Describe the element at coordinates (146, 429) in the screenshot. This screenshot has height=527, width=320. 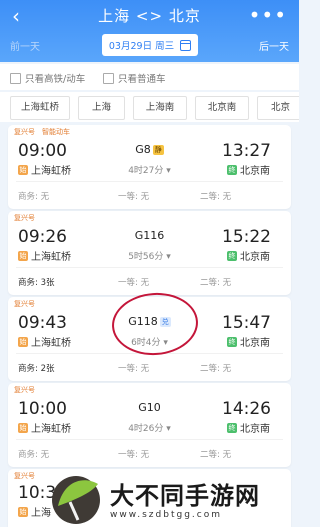
I see `duration-text: 4时26分` at that location.